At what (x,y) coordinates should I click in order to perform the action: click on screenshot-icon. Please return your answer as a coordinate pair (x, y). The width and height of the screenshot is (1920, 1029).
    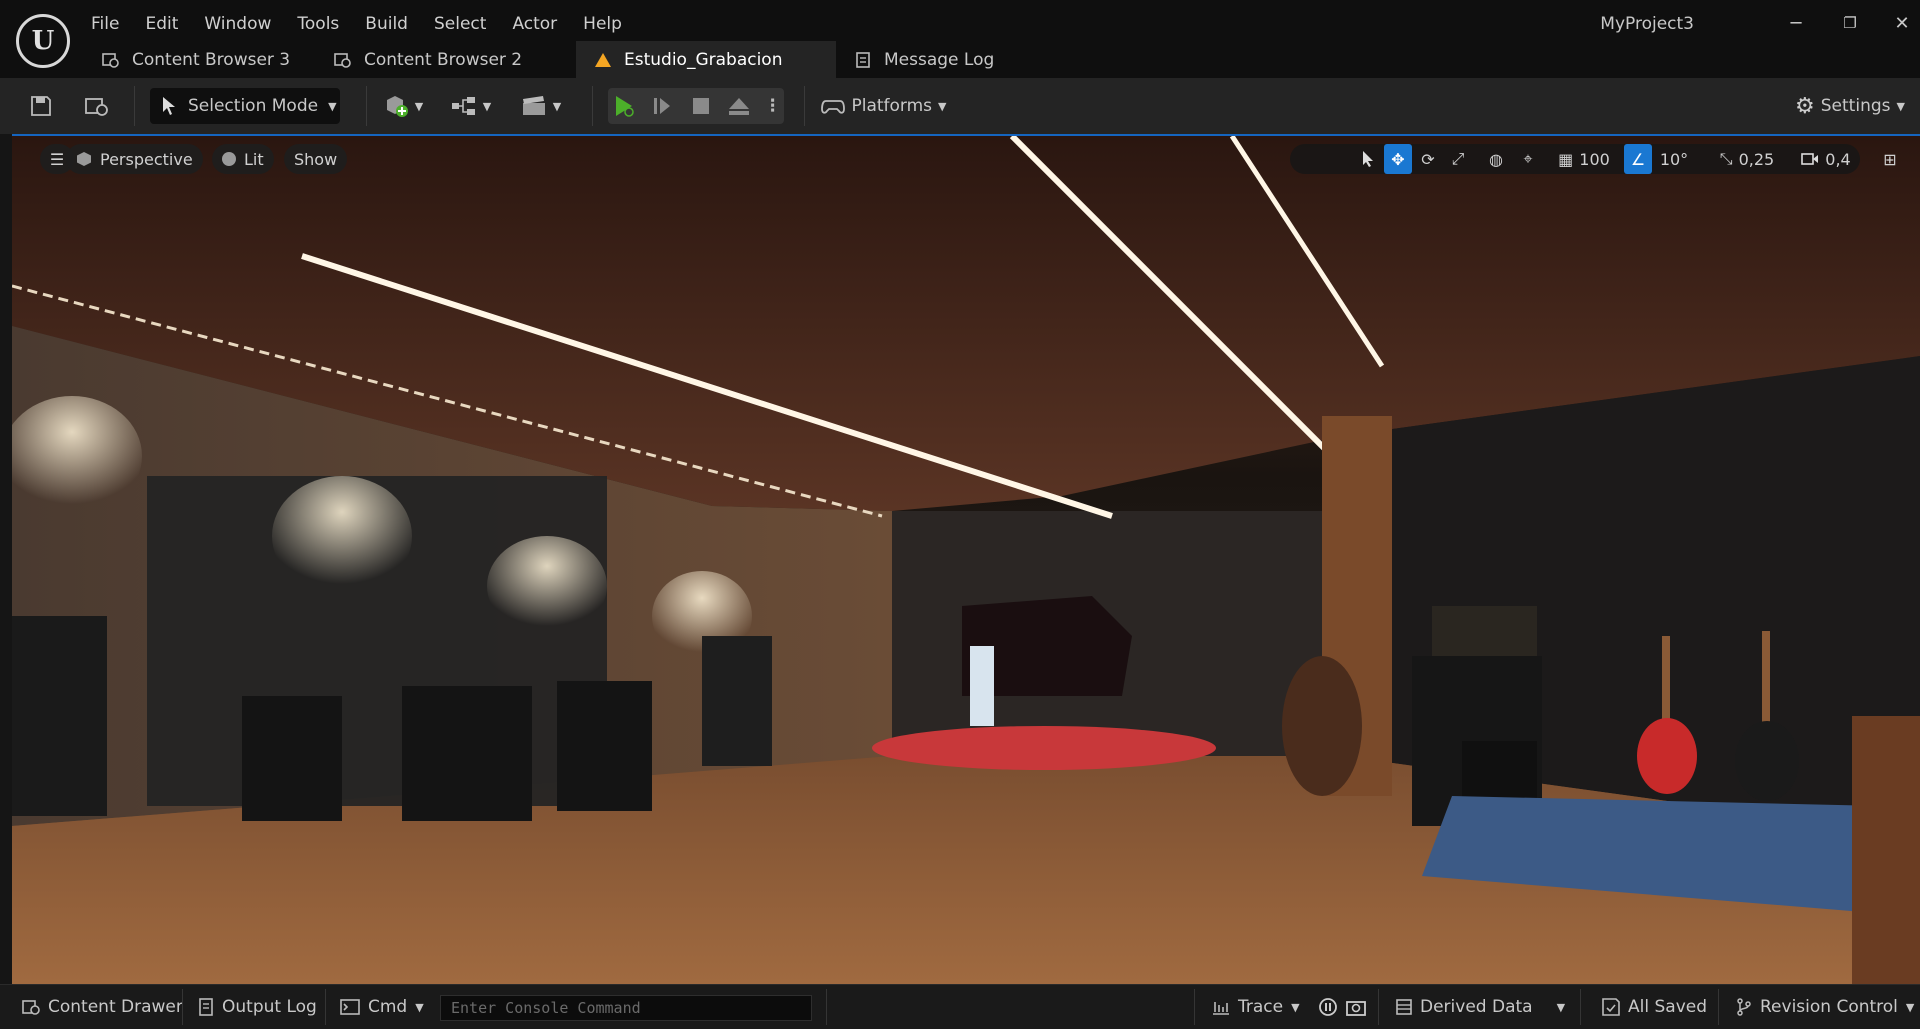
    Looking at the image, I should click on (1356, 1007).